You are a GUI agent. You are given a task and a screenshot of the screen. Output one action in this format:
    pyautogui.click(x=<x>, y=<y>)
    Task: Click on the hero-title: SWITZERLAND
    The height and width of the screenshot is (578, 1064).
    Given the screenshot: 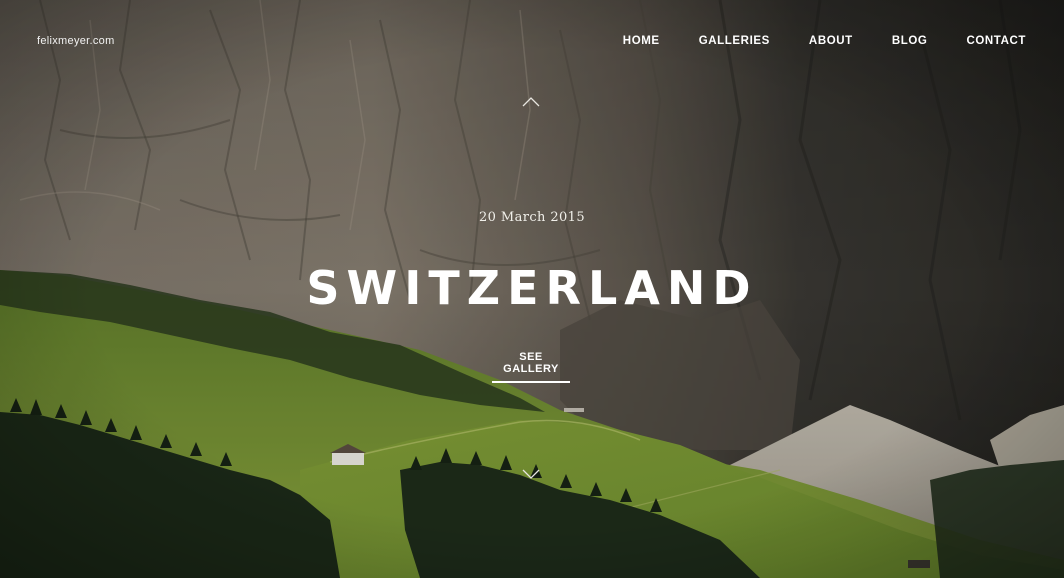 What is the action you would take?
    pyautogui.click(x=532, y=288)
    